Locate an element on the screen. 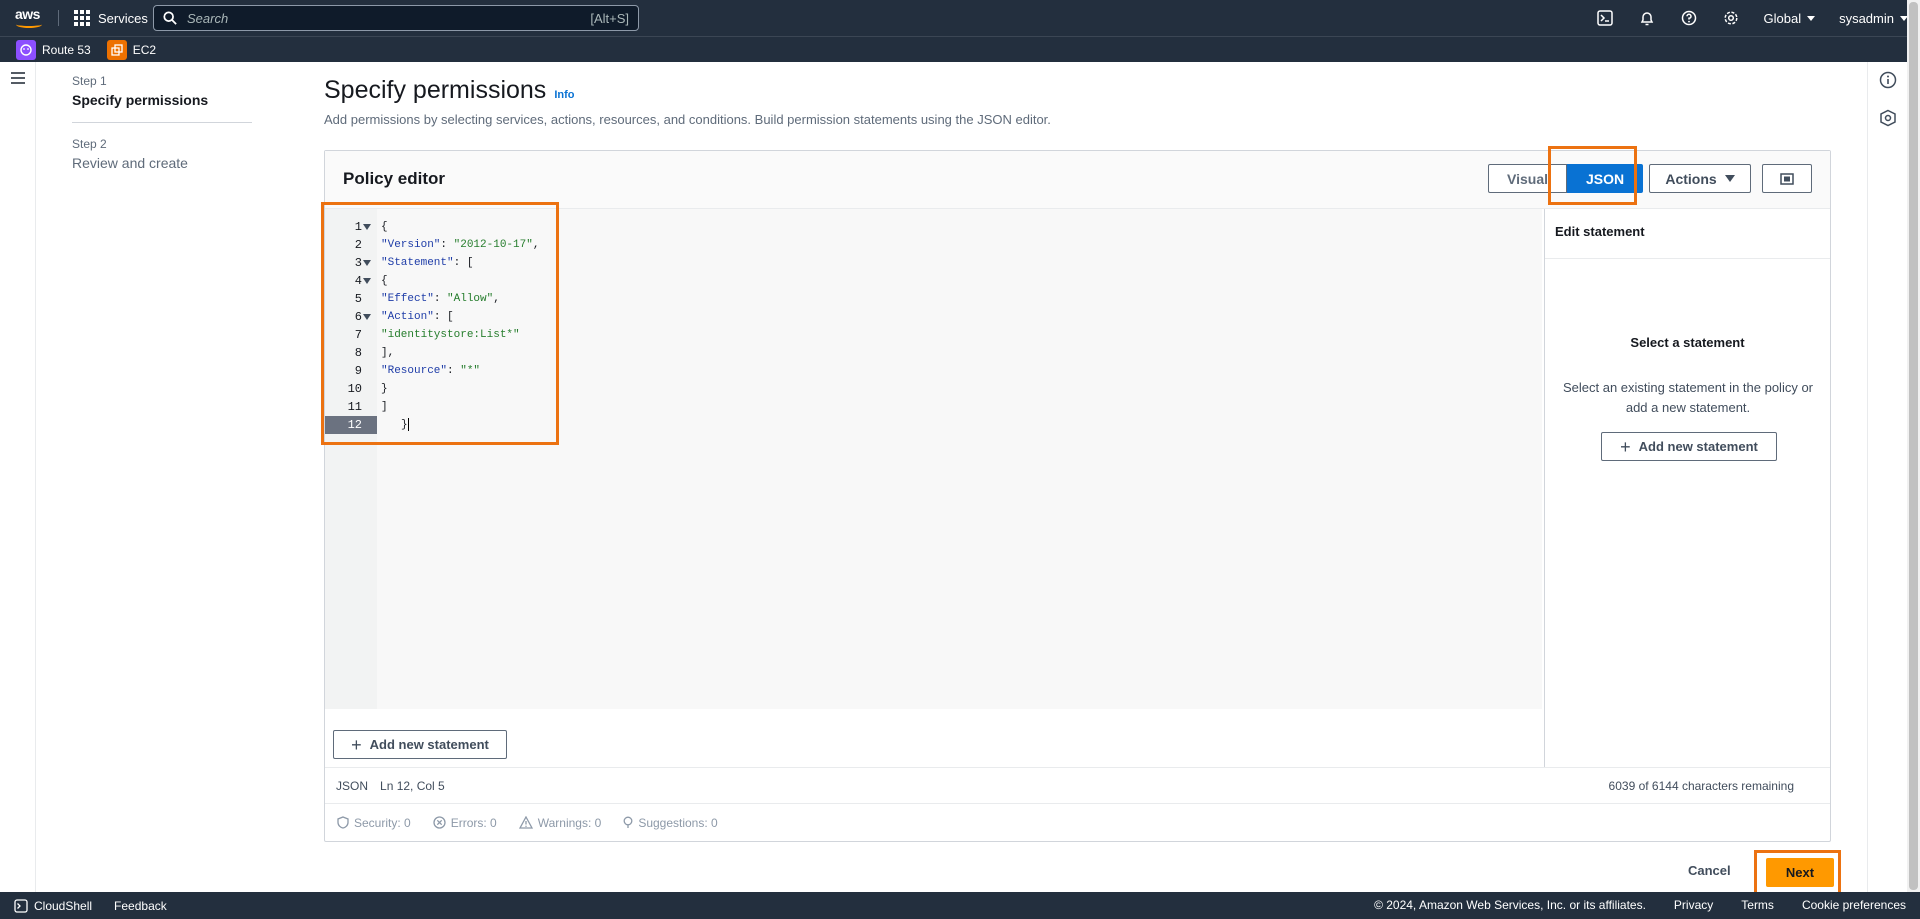 The image size is (1920, 919). cancel-button: Cancel is located at coordinates (1709, 870).